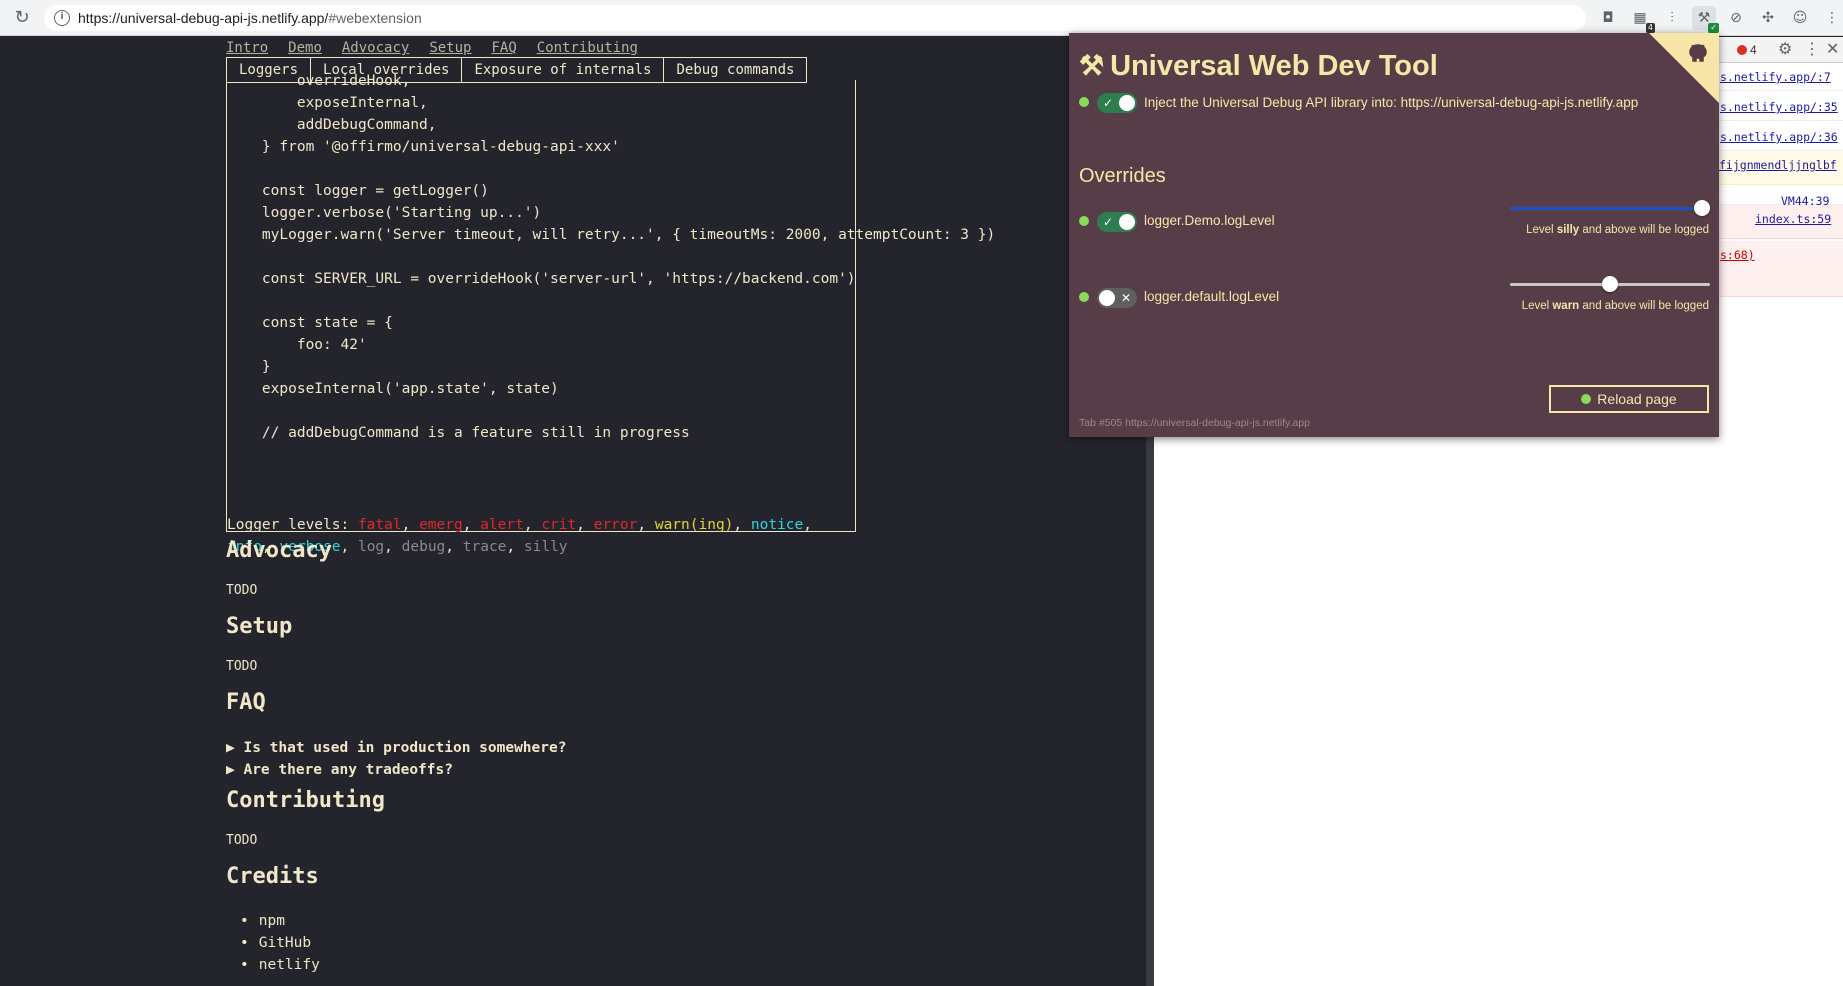  I want to click on gear-icon: ⚙, so click(1785, 49).